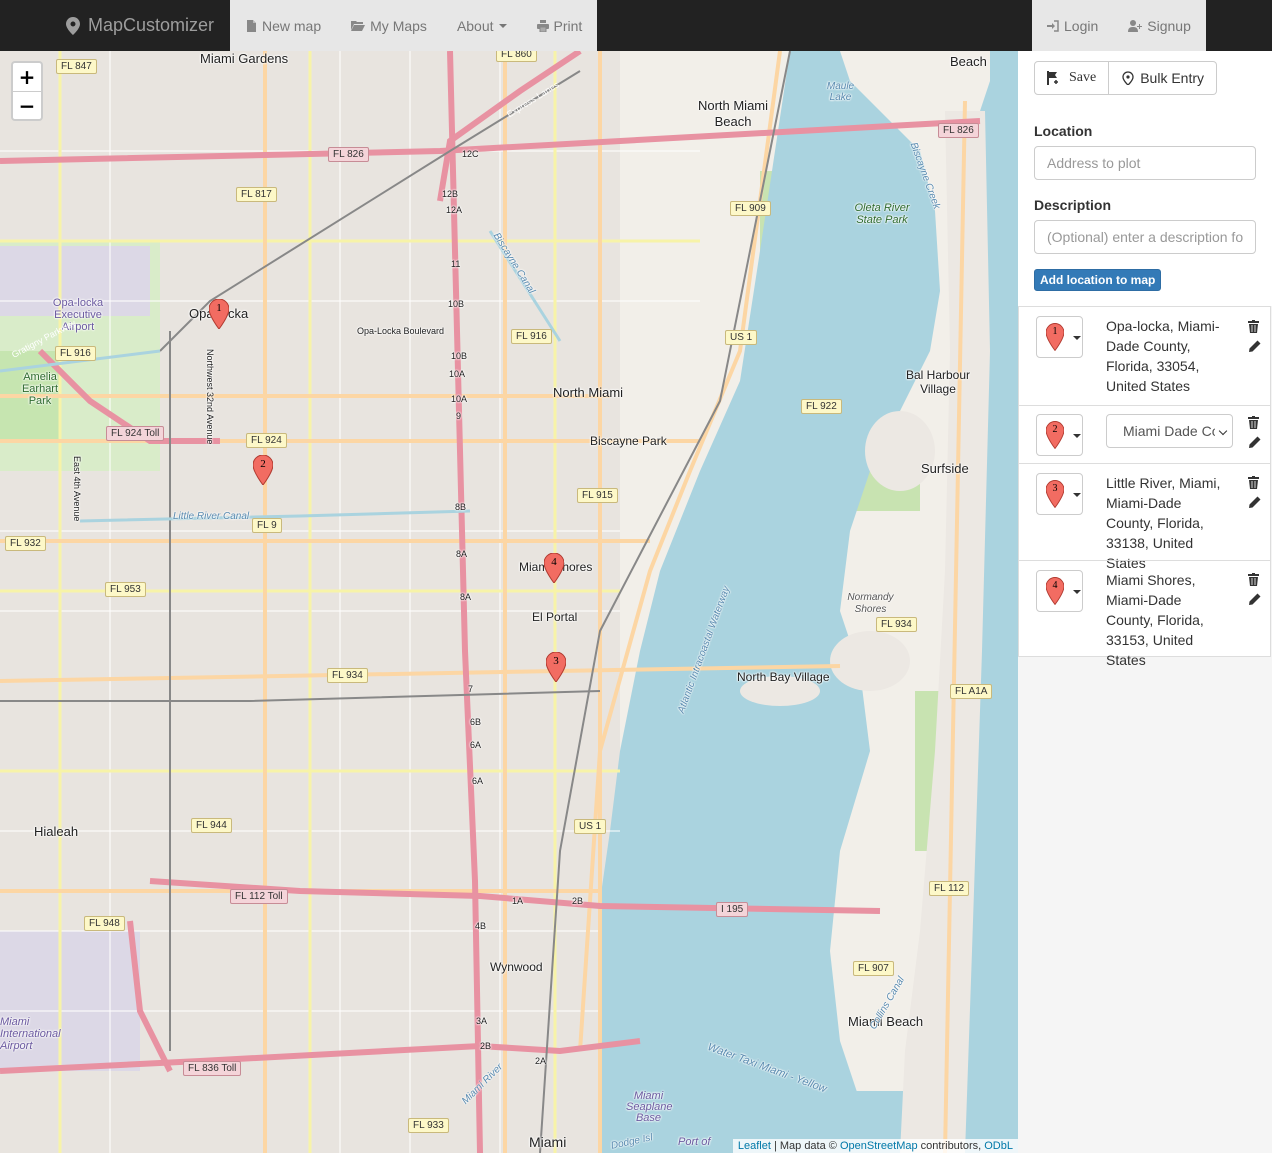 The width and height of the screenshot is (1272, 1153). I want to click on nav-print-label: Print, so click(568, 25).